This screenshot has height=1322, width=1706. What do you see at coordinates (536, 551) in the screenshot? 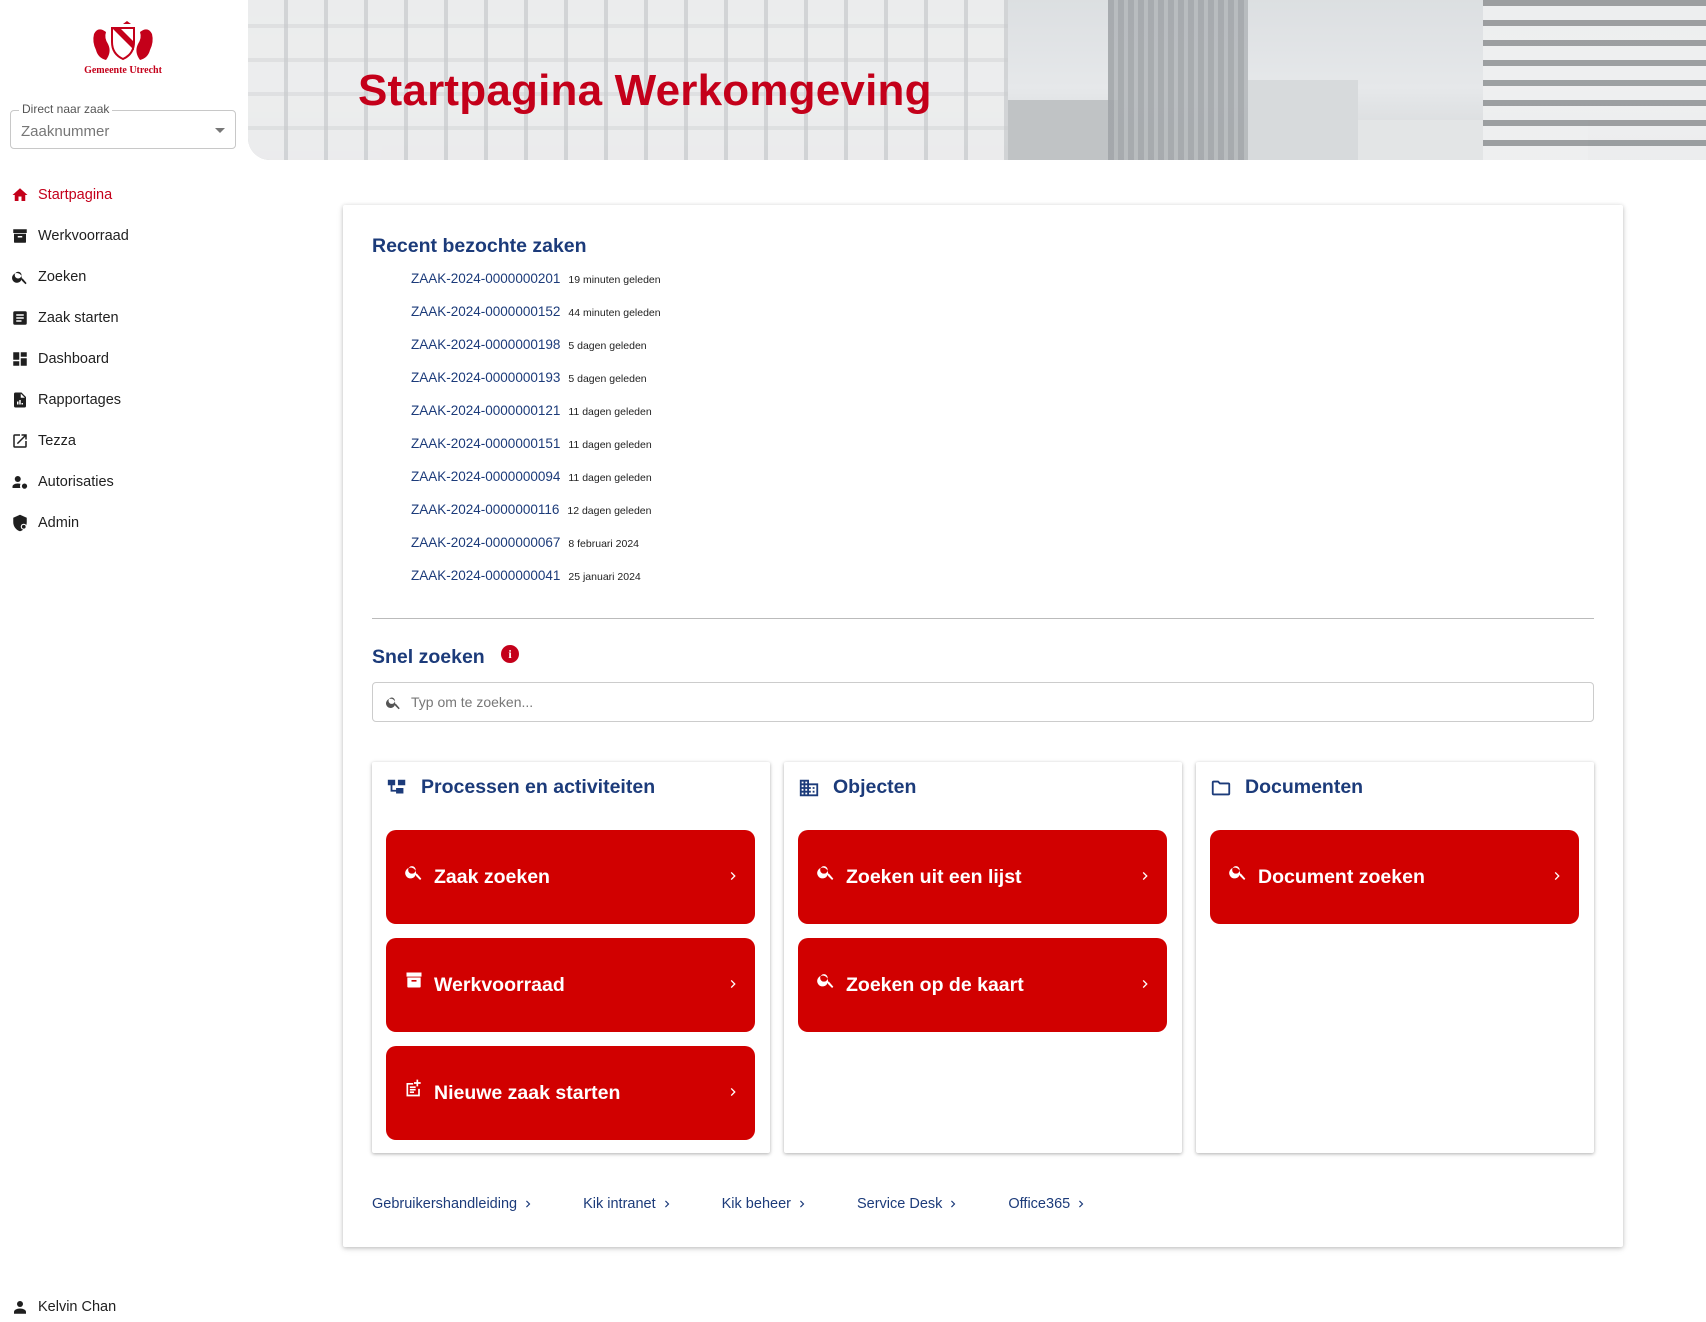
I see `list-item: ZAAK-2024-0000000067 8 februari 2024` at bounding box center [536, 551].